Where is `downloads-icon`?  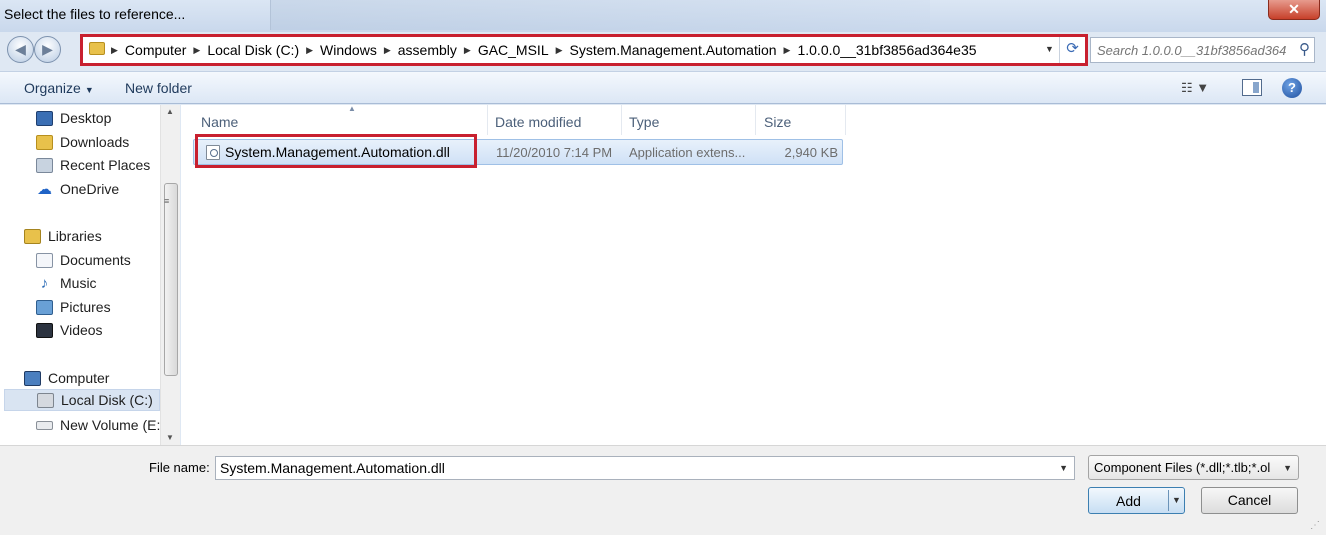 downloads-icon is located at coordinates (44, 142).